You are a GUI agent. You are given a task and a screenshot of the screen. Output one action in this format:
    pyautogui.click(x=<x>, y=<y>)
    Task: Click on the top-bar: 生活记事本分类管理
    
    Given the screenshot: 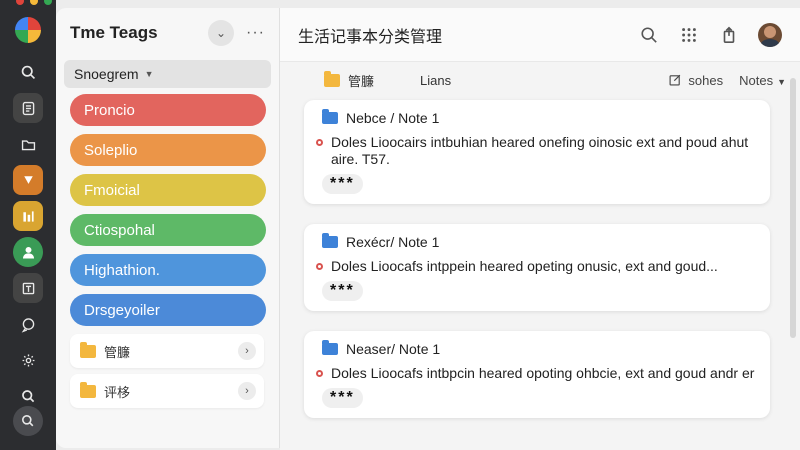 What is the action you would take?
    pyautogui.click(x=540, y=35)
    